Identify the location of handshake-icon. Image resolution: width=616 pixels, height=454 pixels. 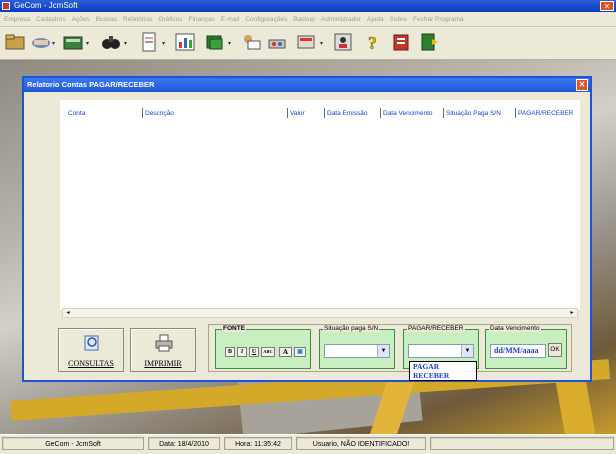
(41, 43).